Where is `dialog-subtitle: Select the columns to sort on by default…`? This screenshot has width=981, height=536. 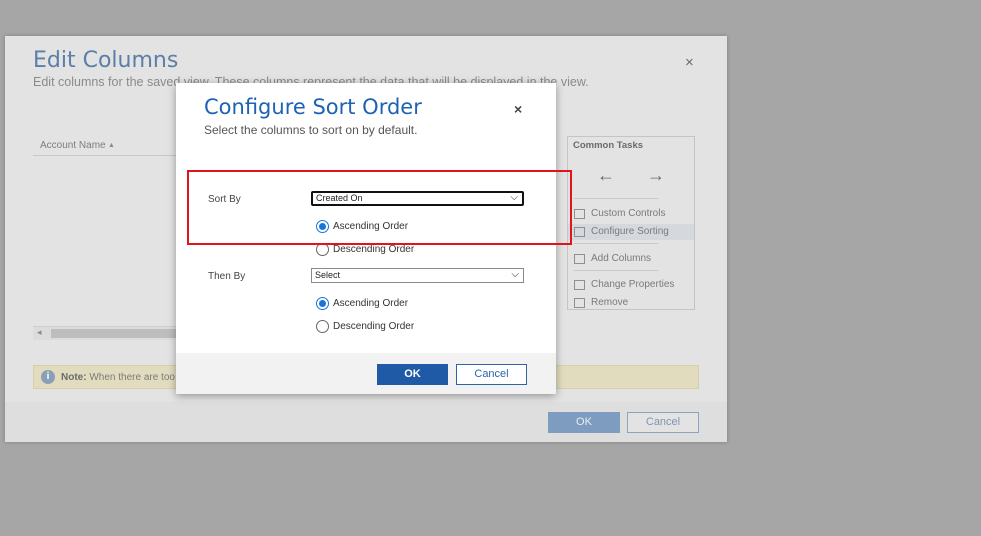 dialog-subtitle: Select the columns to sort on by default… is located at coordinates (311, 130).